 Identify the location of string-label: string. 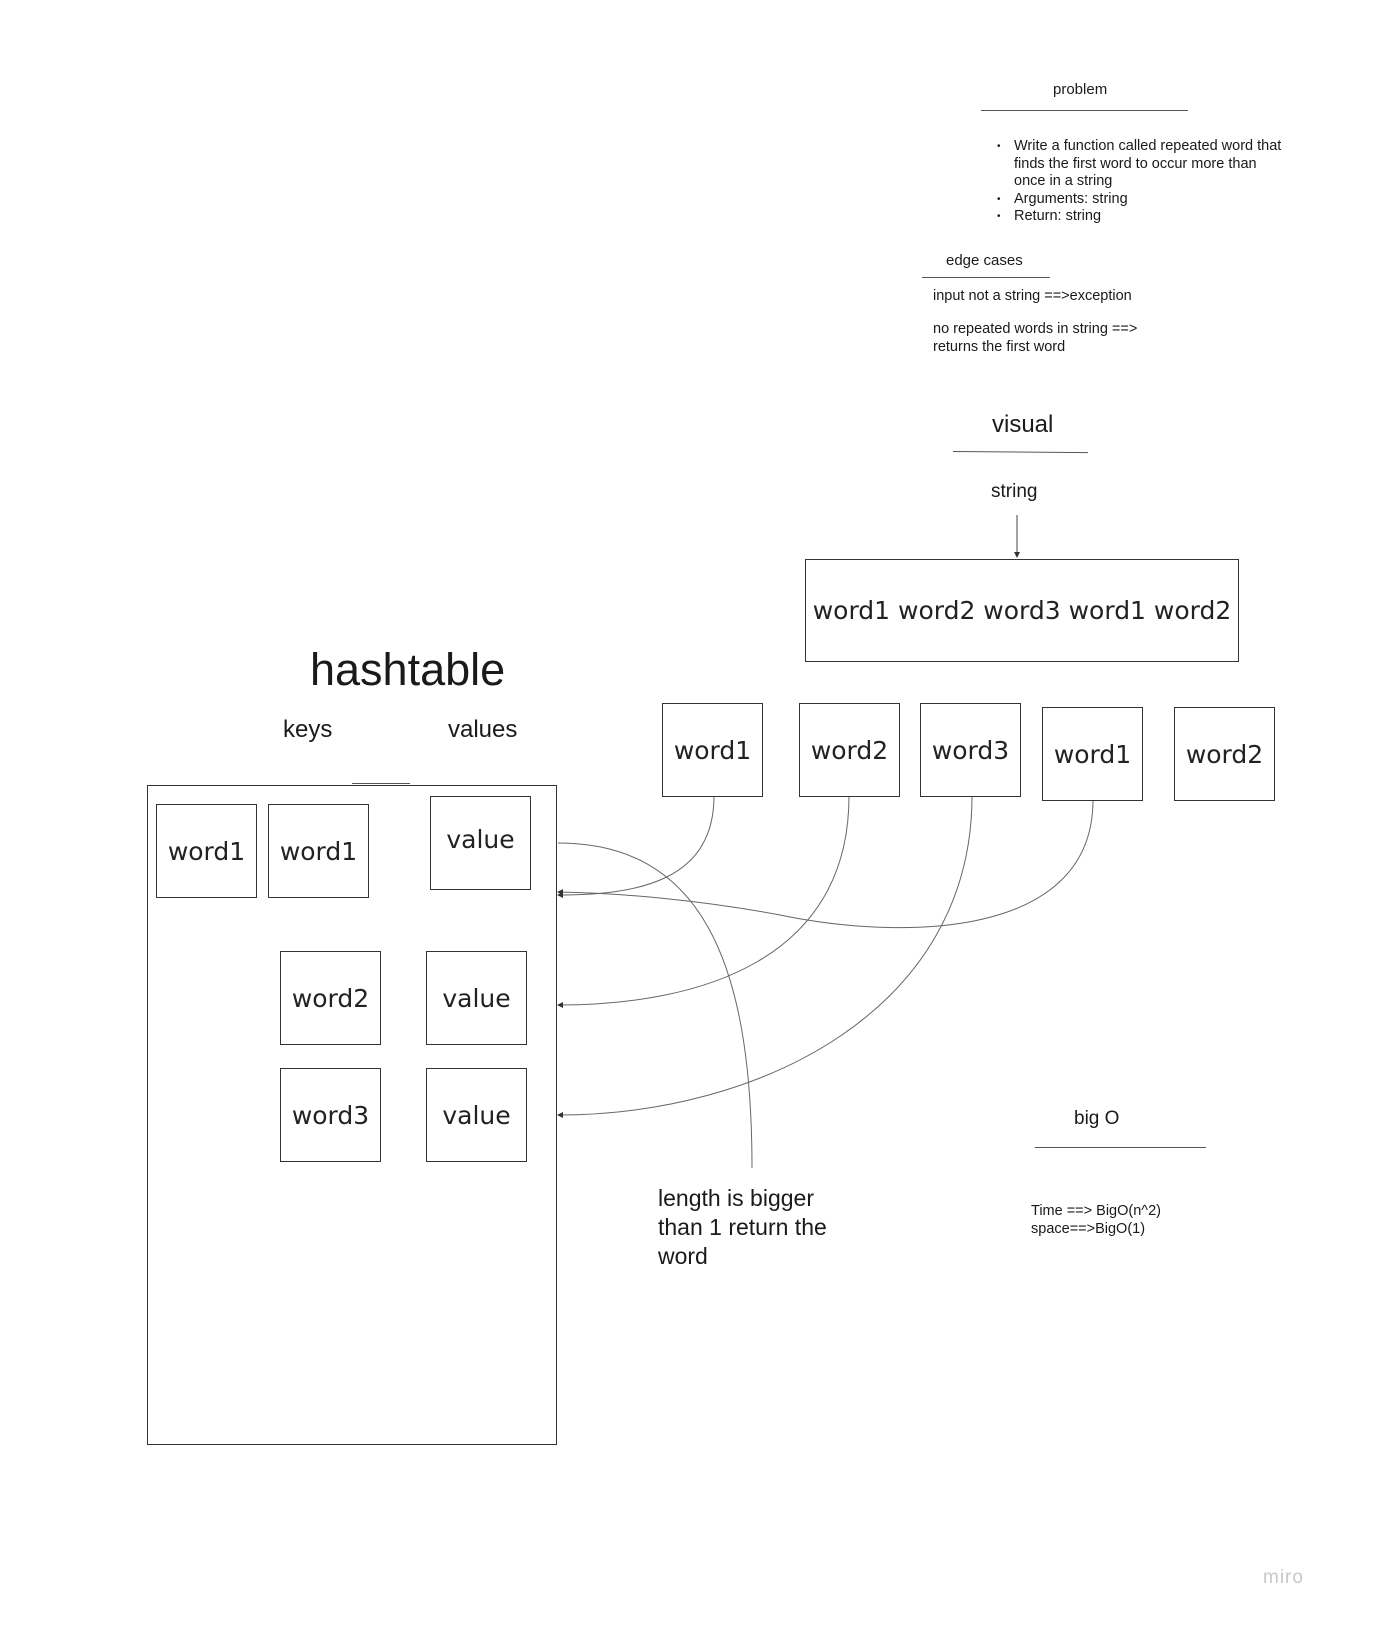
(1014, 491).